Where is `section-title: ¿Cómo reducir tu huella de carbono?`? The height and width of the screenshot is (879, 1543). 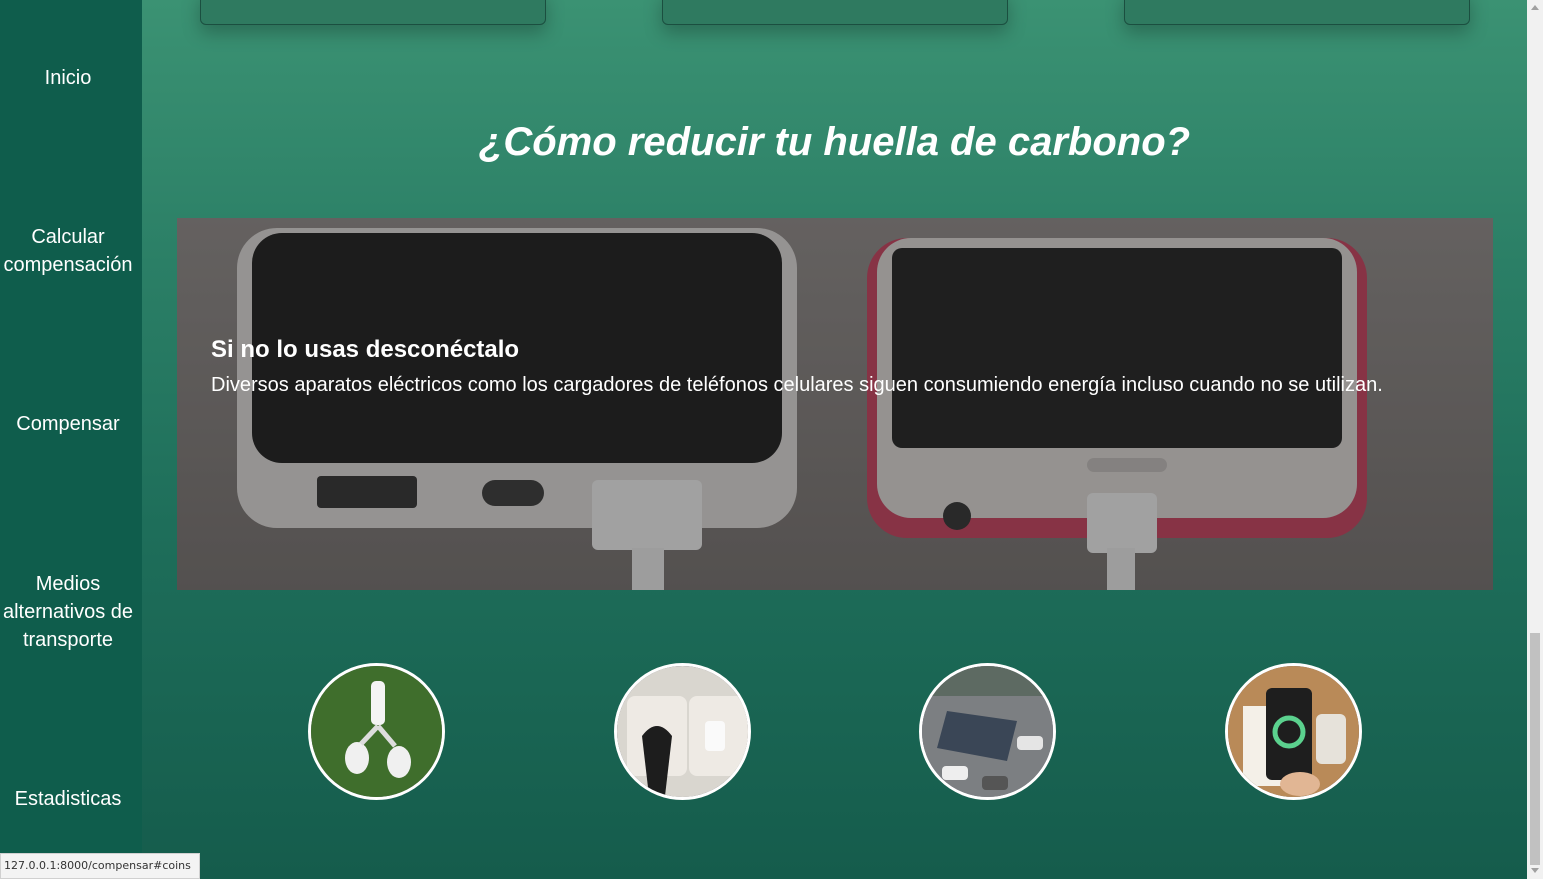
section-title: ¿Cómo reducir tu huella de carbono? is located at coordinates (834, 142).